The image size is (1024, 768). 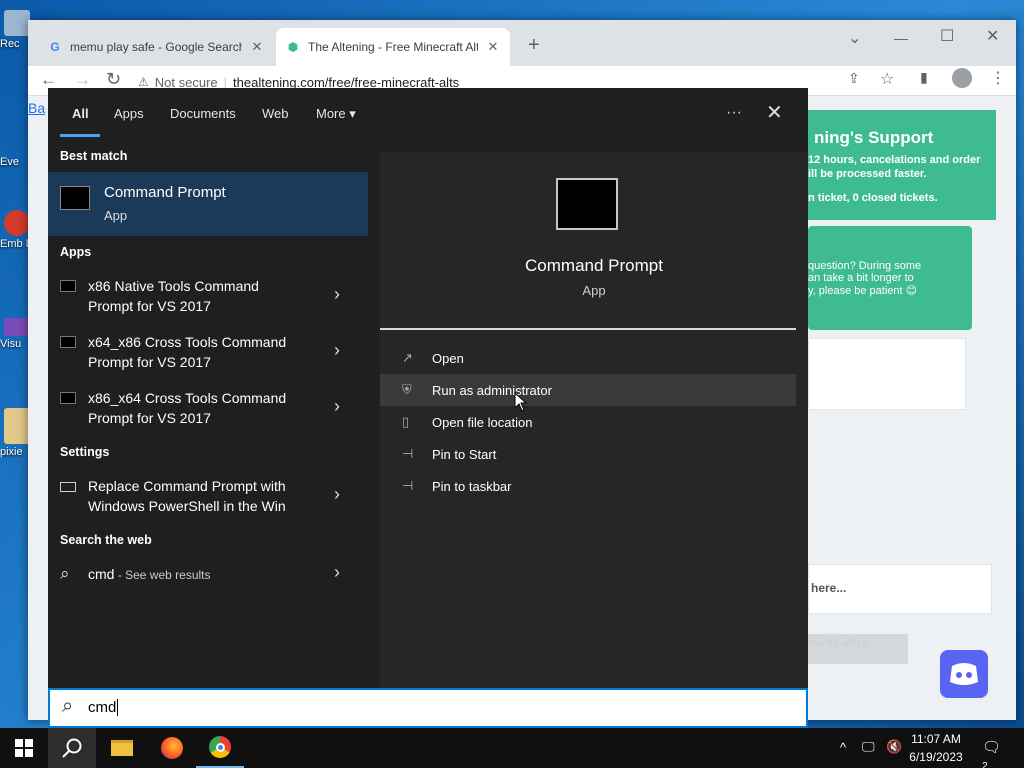 I want to click on action-run-as-administrator: ⛨ Run as administrator, so click(x=588, y=390).